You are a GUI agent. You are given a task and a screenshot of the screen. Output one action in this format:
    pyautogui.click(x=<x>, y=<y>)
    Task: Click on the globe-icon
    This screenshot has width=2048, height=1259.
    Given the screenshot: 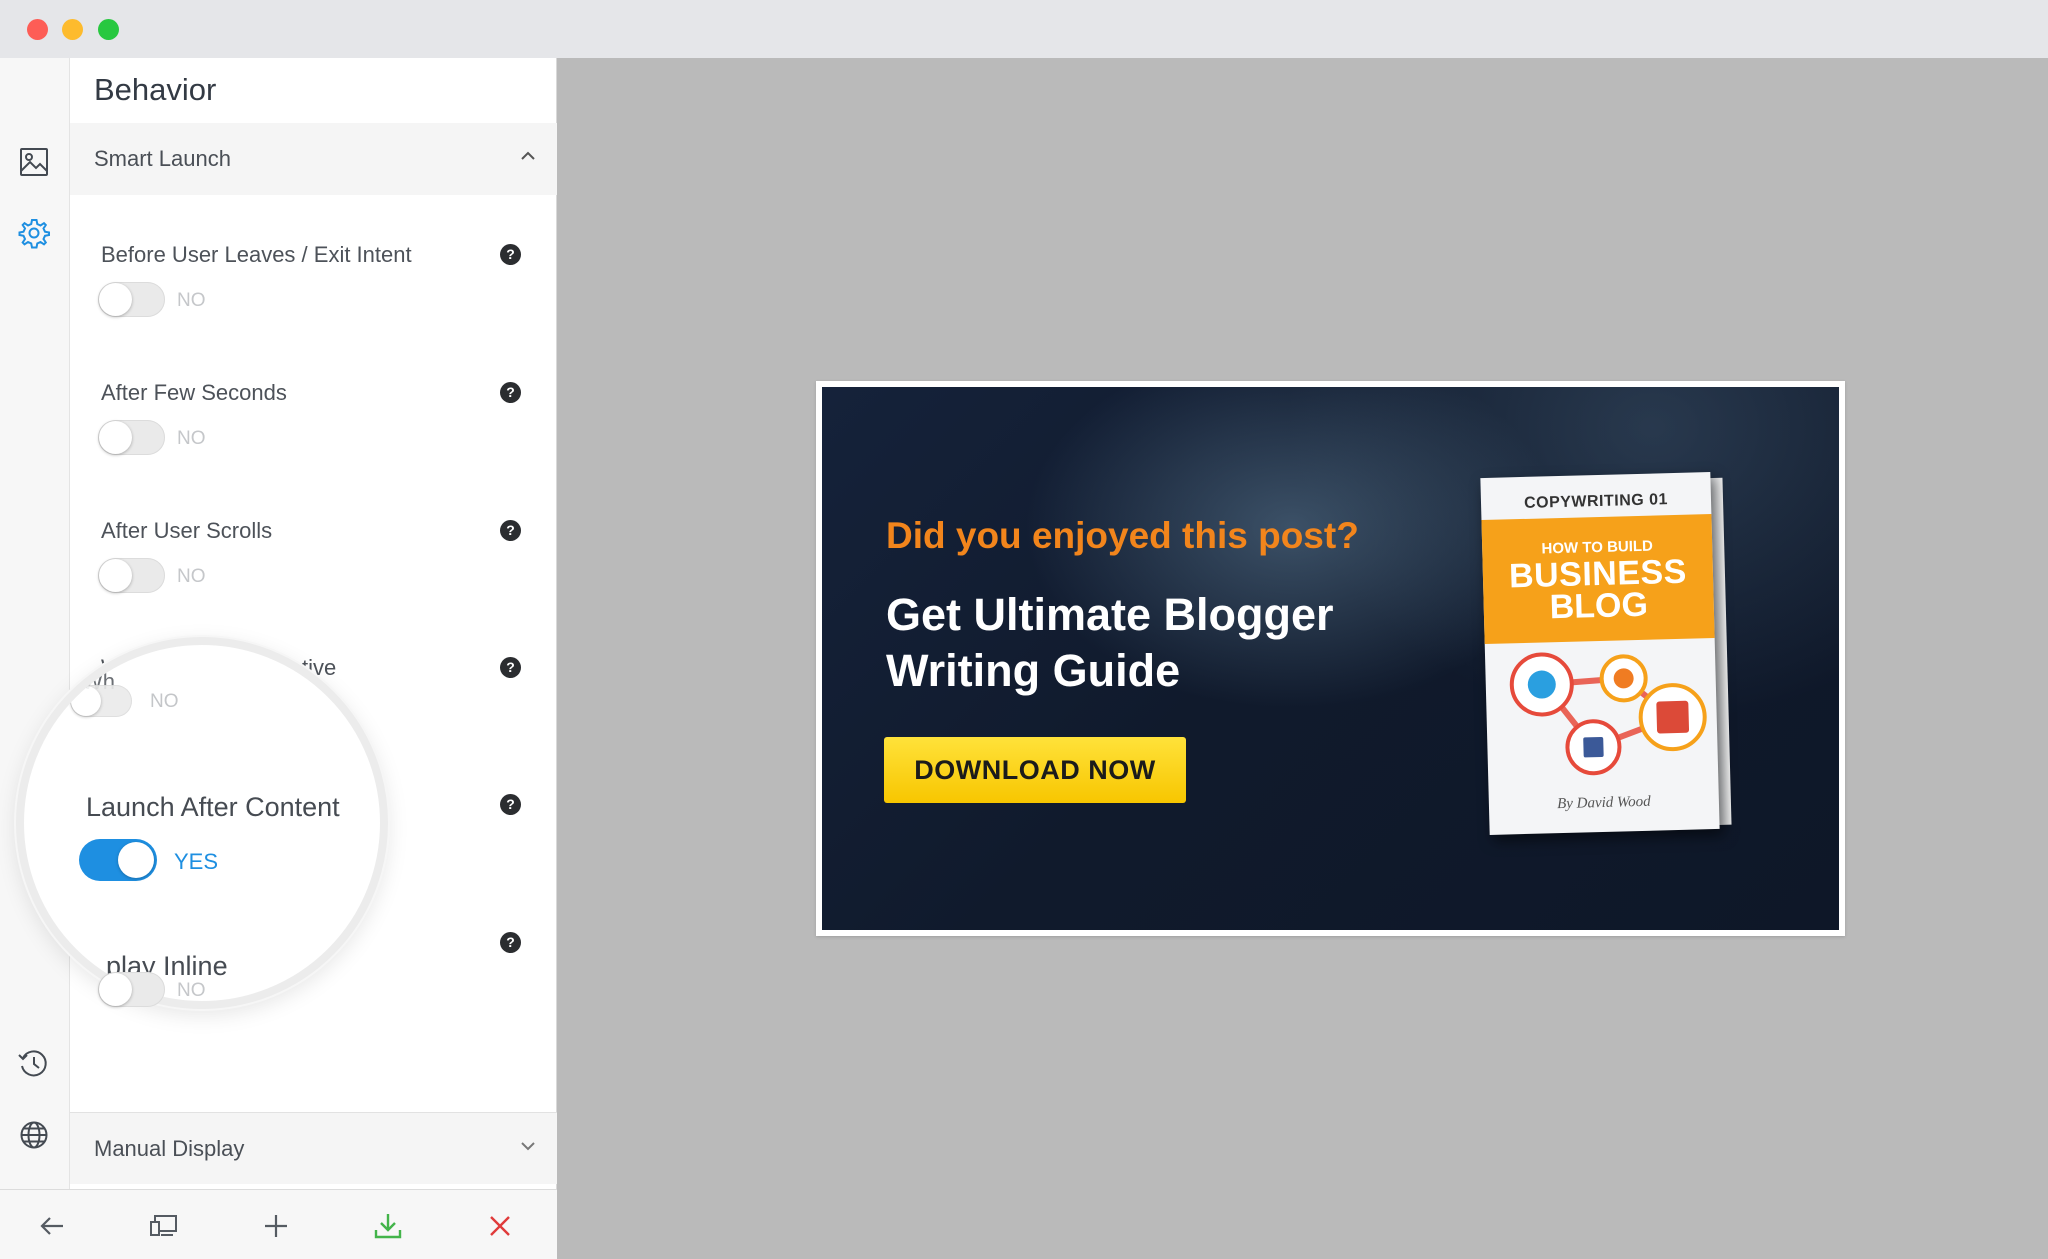 What is the action you would take?
    pyautogui.click(x=34, y=1135)
    